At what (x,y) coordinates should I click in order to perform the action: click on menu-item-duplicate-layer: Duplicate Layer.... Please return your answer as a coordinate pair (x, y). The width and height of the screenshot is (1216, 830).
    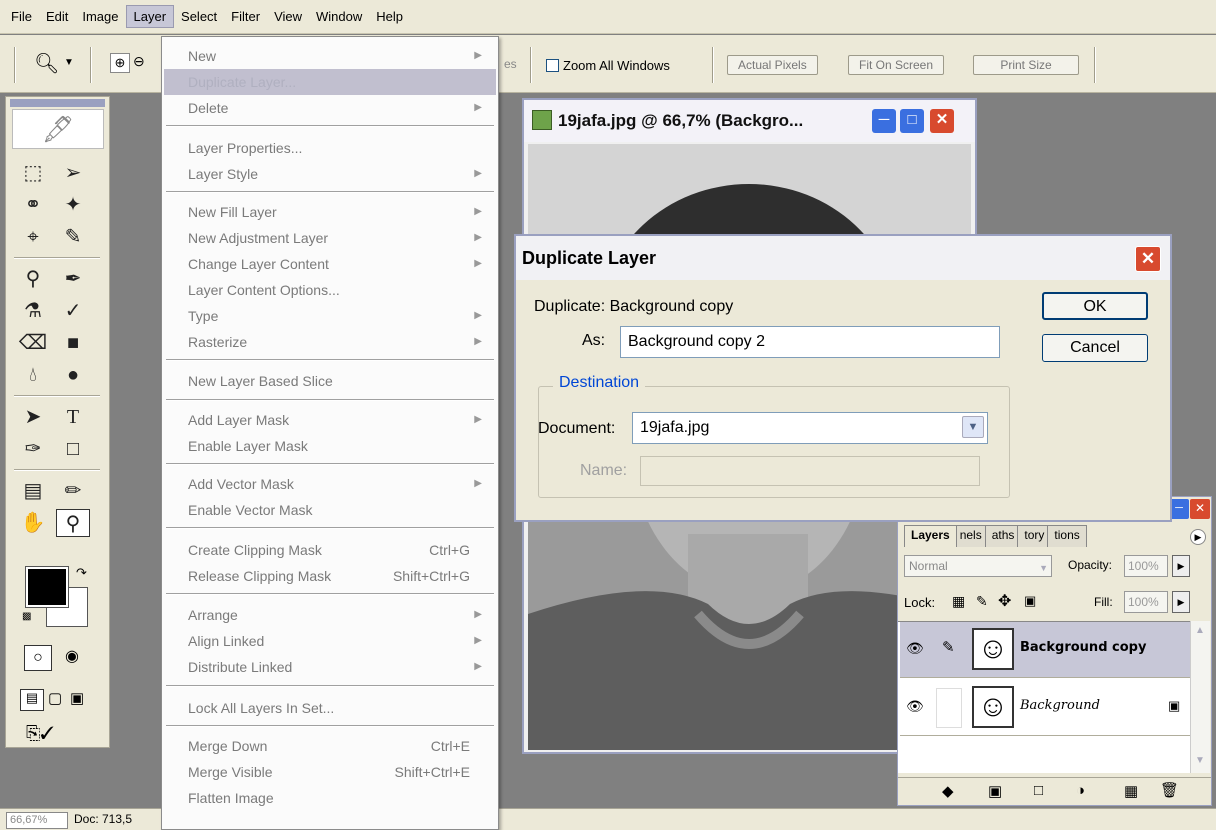
    Looking at the image, I should click on (330, 82).